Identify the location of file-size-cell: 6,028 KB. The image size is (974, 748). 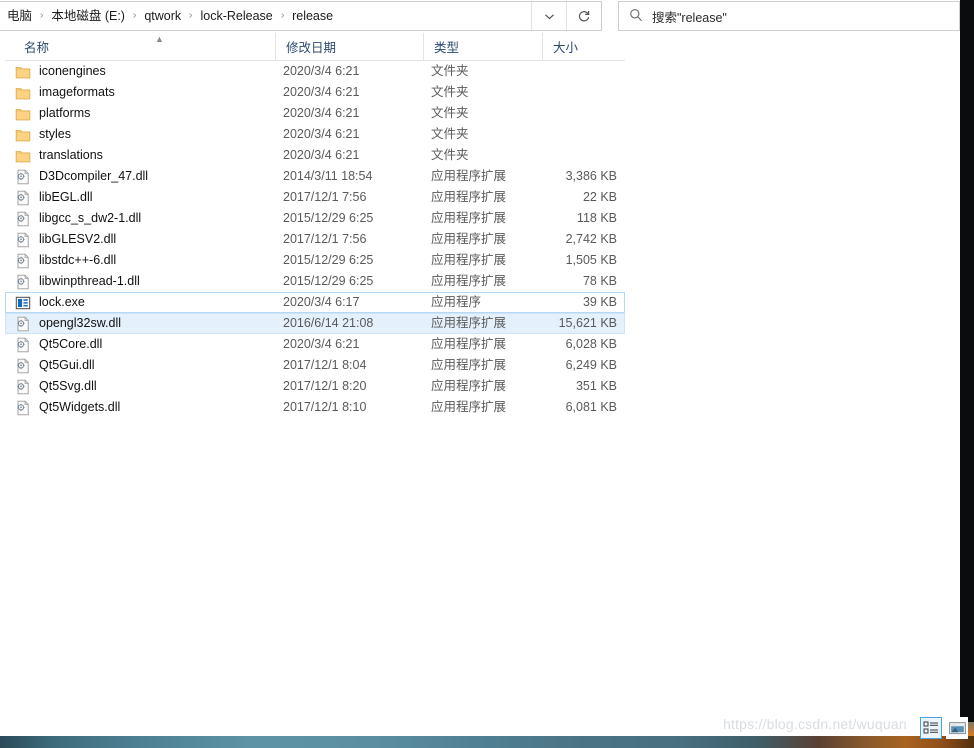
(591, 344).